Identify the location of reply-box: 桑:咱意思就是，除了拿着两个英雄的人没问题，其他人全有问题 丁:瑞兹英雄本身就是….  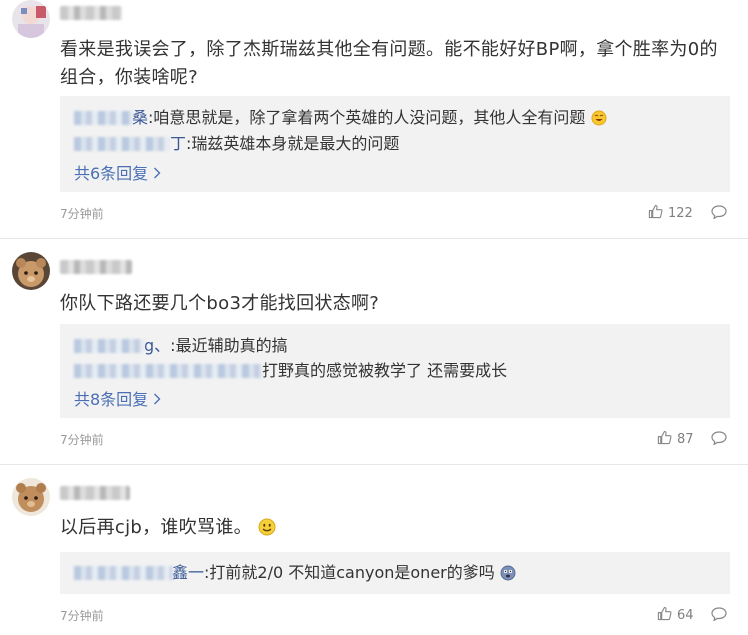
(395, 144).